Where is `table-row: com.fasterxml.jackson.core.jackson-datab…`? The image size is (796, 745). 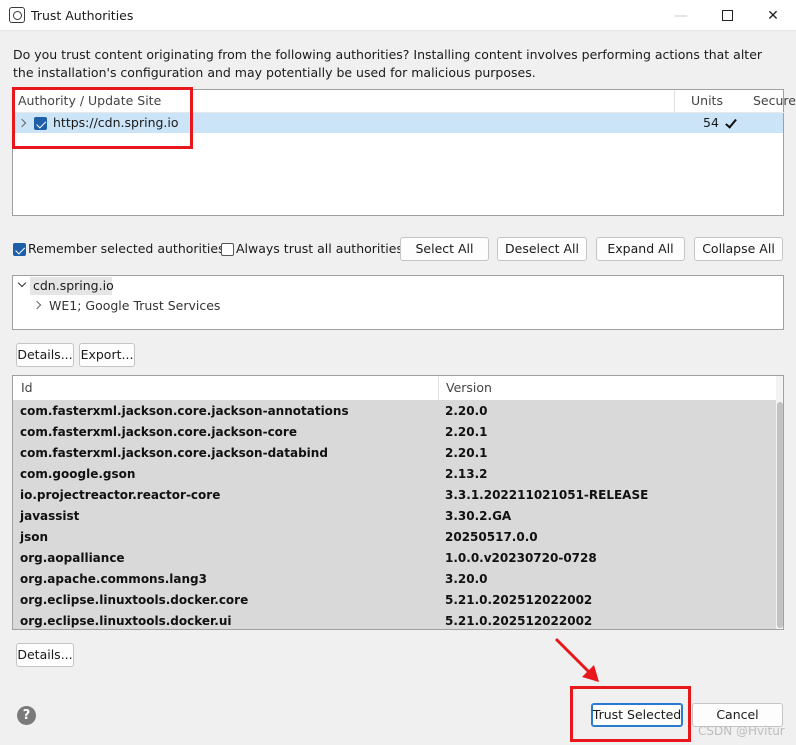
table-row: com.fasterxml.jackson.core.jackson-datab… is located at coordinates (394, 453).